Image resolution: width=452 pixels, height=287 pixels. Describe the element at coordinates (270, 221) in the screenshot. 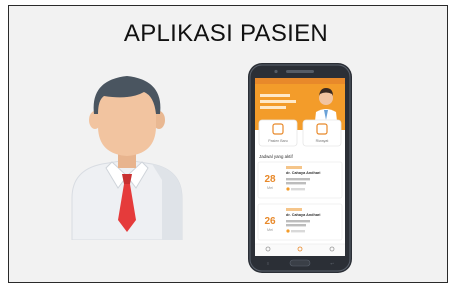

I see `app-card-2-day: 26` at that location.